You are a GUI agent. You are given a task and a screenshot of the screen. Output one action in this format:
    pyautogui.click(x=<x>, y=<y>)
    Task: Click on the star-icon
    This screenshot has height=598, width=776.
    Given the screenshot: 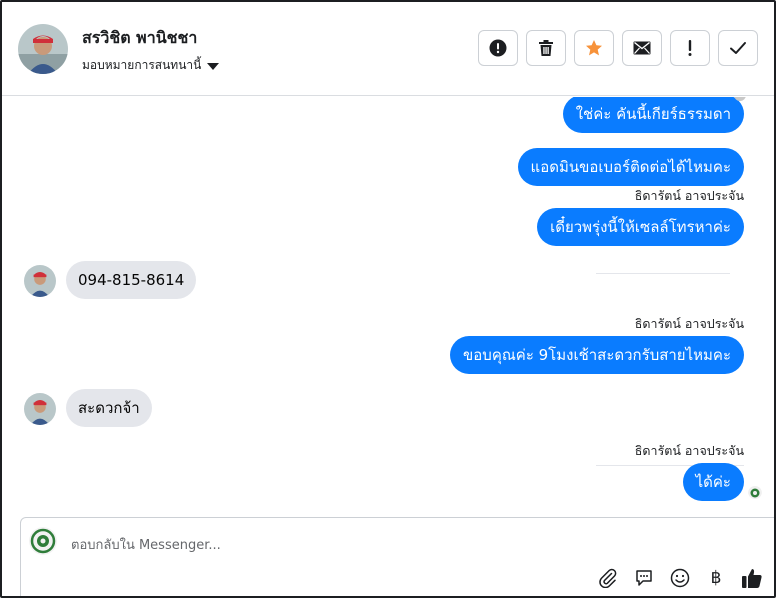 What is the action you would take?
    pyautogui.click(x=594, y=48)
    